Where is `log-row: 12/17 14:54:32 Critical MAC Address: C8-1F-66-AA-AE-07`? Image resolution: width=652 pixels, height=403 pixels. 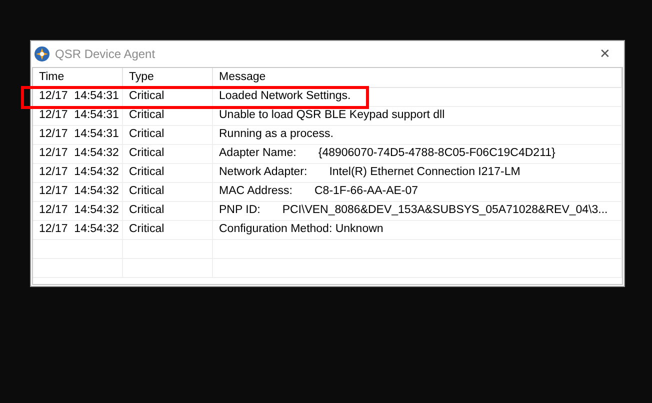
log-row: 12/17 14:54:32 Critical MAC Address: C8-1F-66-AA-AE-07 is located at coordinates (327, 192).